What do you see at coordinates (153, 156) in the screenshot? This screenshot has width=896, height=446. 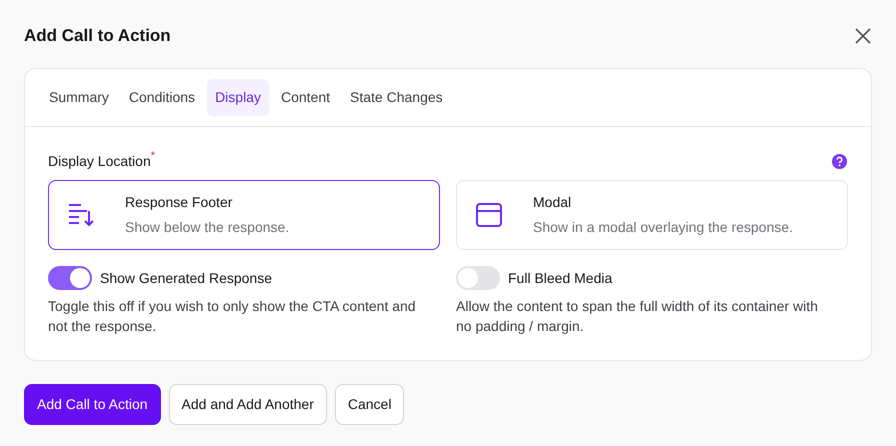 I see `required-asterisk: *` at bounding box center [153, 156].